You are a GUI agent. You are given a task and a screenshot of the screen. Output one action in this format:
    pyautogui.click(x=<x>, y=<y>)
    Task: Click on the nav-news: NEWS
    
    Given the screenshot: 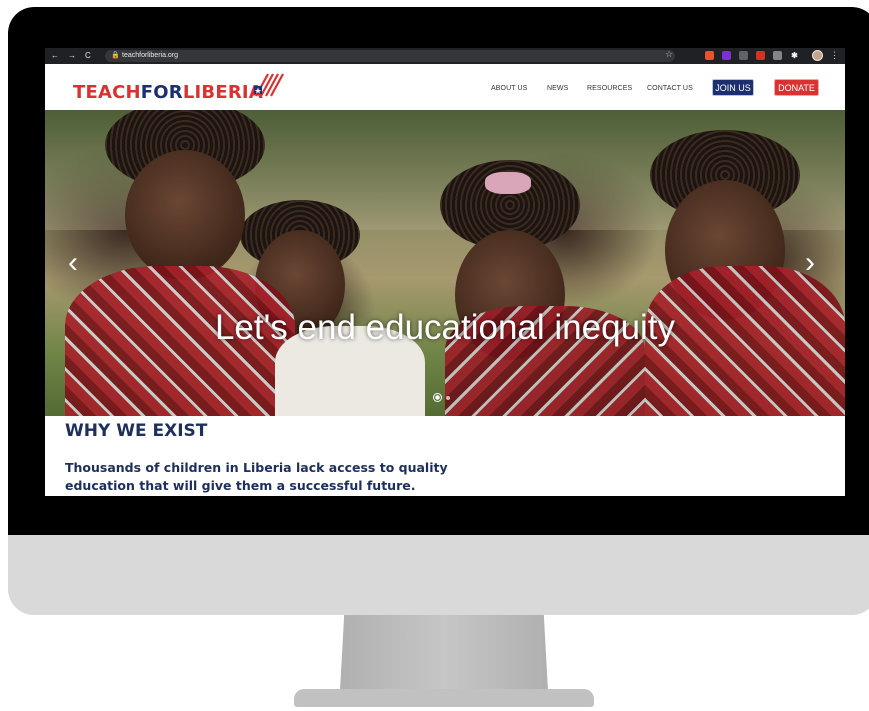 What is the action you would take?
    pyautogui.click(x=557, y=88)
    